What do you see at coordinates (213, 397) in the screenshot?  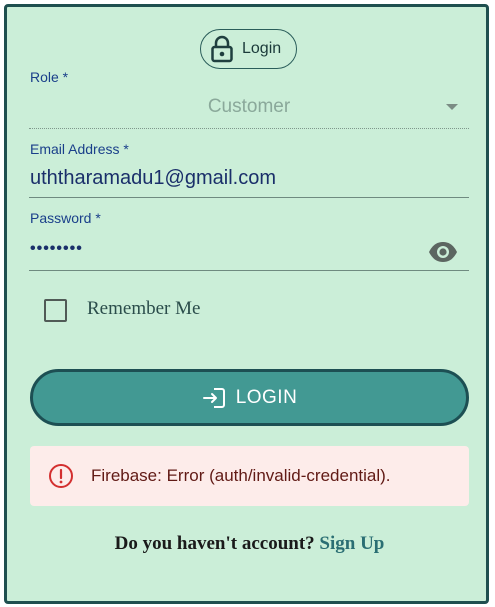 I see `login-icon` at bounding box center [213, 397].